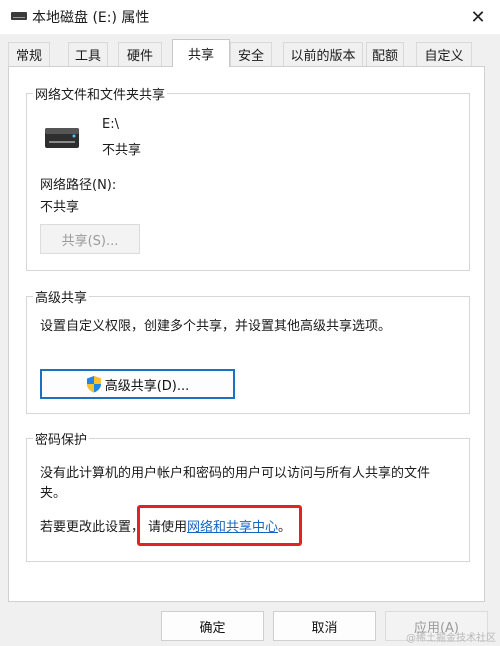  What do you see at coordinates (91, 18) in the screenshot?
I see `window-title: 本地磁盘 (E:) 属性` at bounding box center [91, 18].